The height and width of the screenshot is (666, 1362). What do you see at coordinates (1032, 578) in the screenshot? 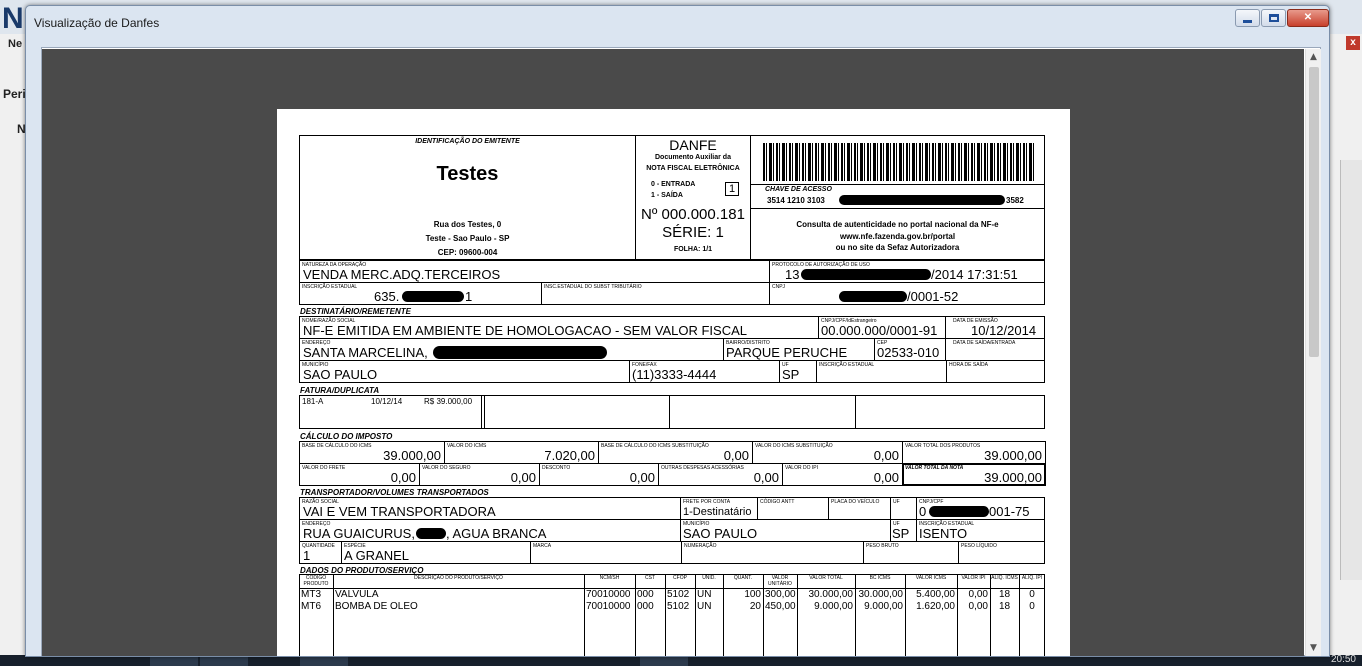
I see `table-header-cell: ALIQ. IPI` at bounding box center [1032, 578].